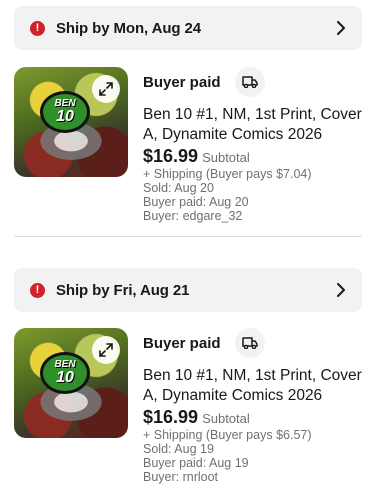 This screenshot has height=500, width=376. I want to click on sold-date: Sold: Aug 20, so click(178, 188).